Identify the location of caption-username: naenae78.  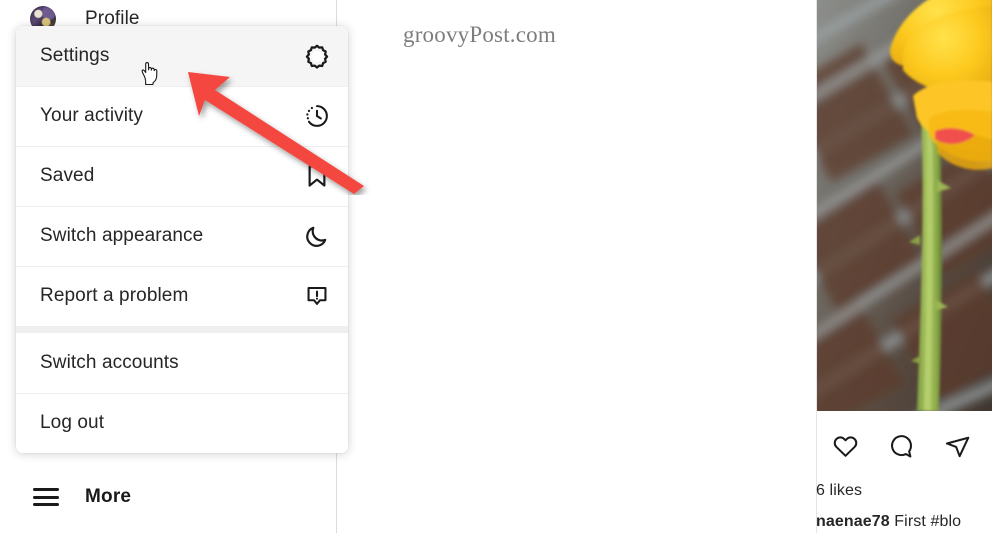
(853, 521).